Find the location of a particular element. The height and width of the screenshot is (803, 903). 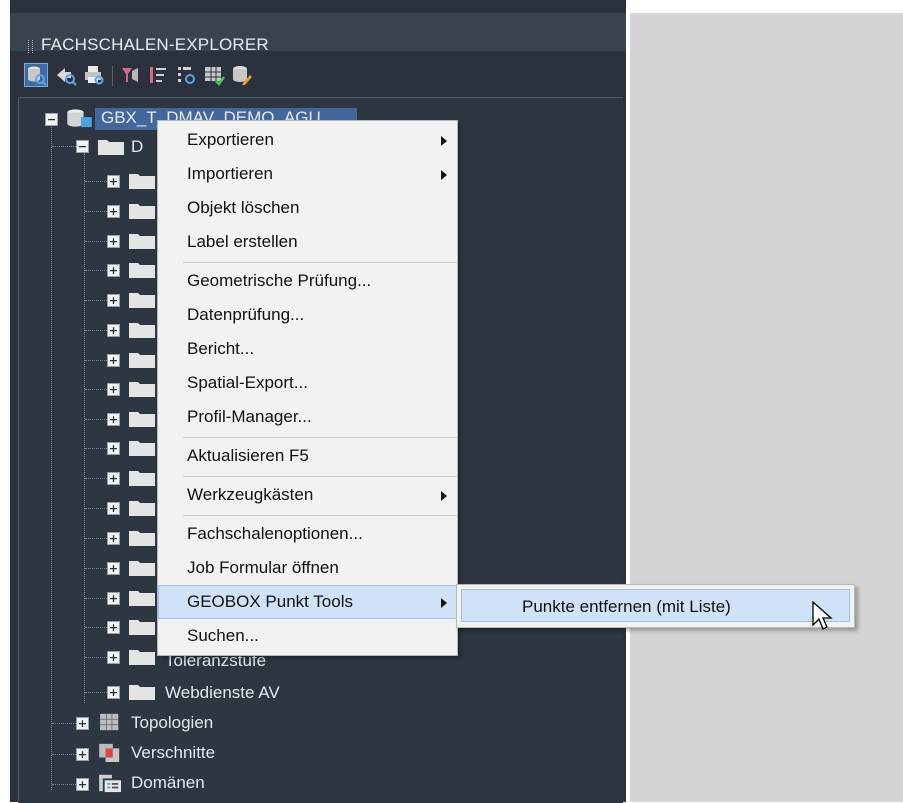

database-search-icon is located at coordinates (36, 75).